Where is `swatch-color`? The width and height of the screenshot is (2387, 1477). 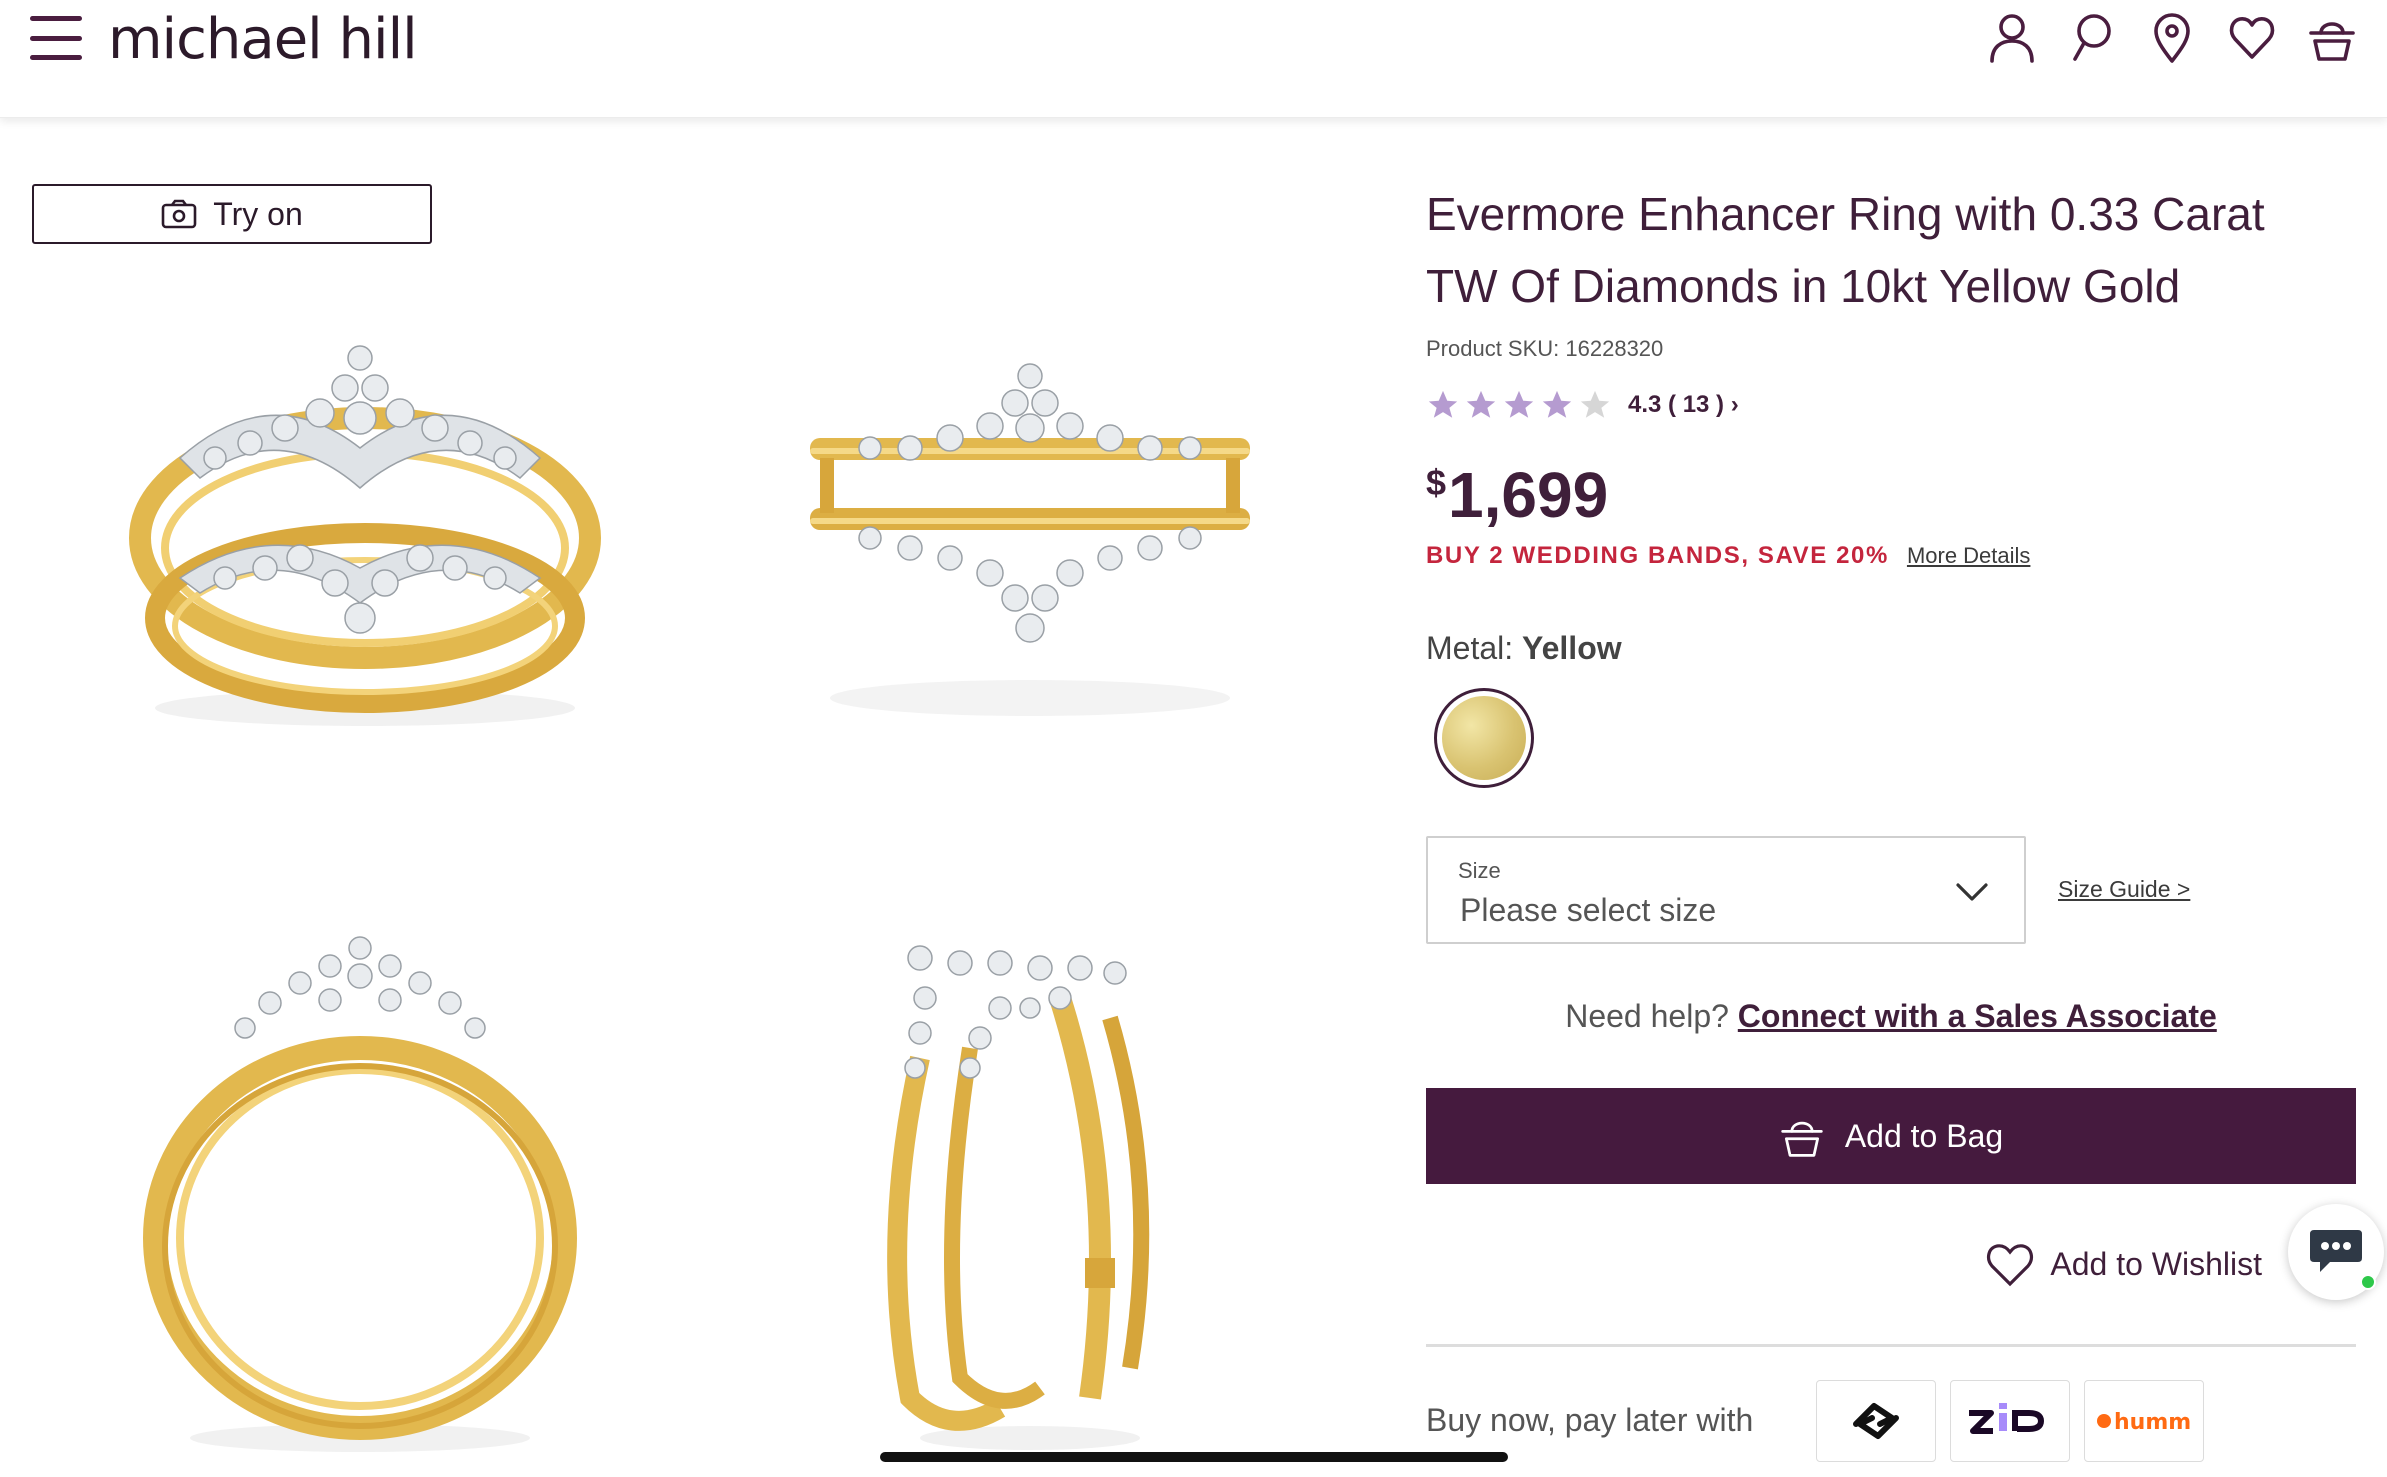 swatch-color is located at coordinates (1484, 738).